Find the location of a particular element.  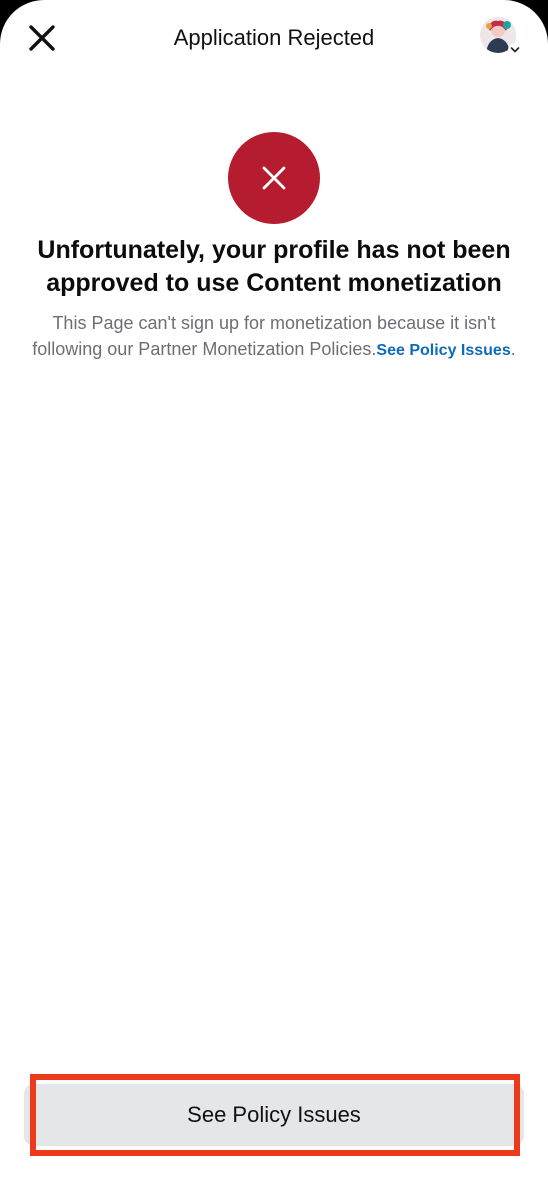

chevron-down-icon is located at coordinates (515, 50).